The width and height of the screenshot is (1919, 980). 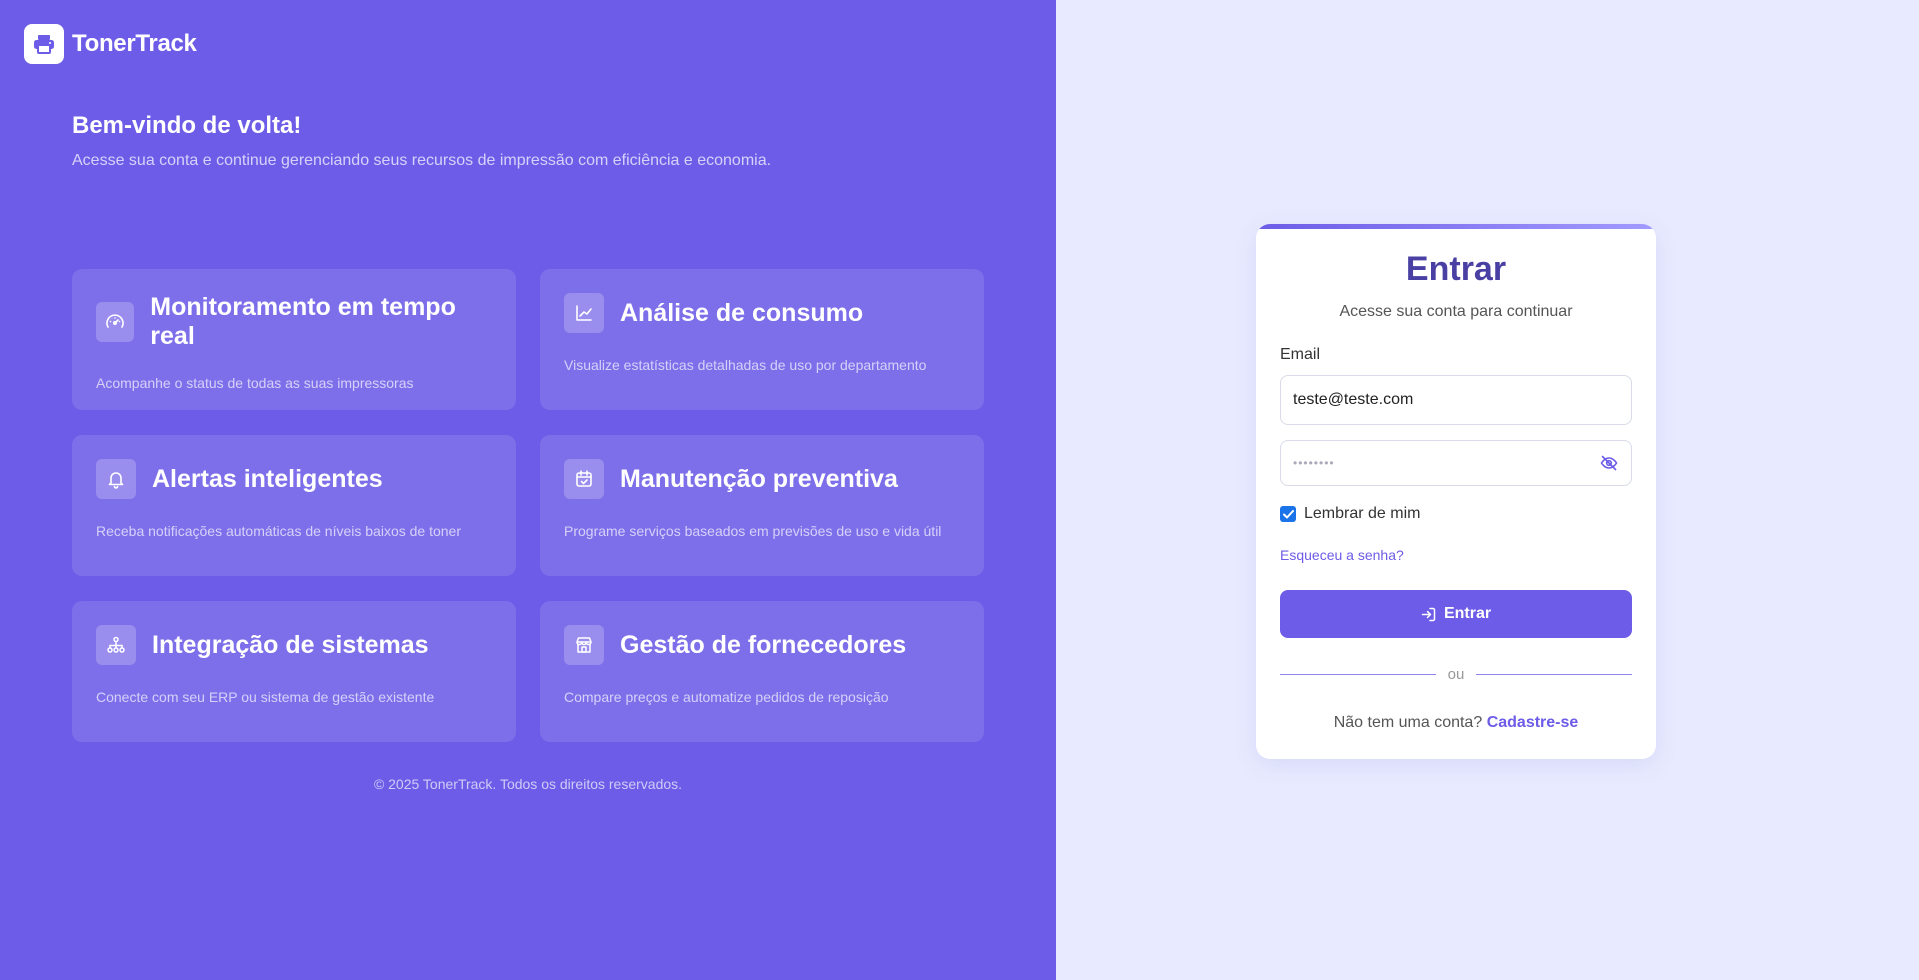 I want to click on card-accent-bar, so click(x=1456, y=226).